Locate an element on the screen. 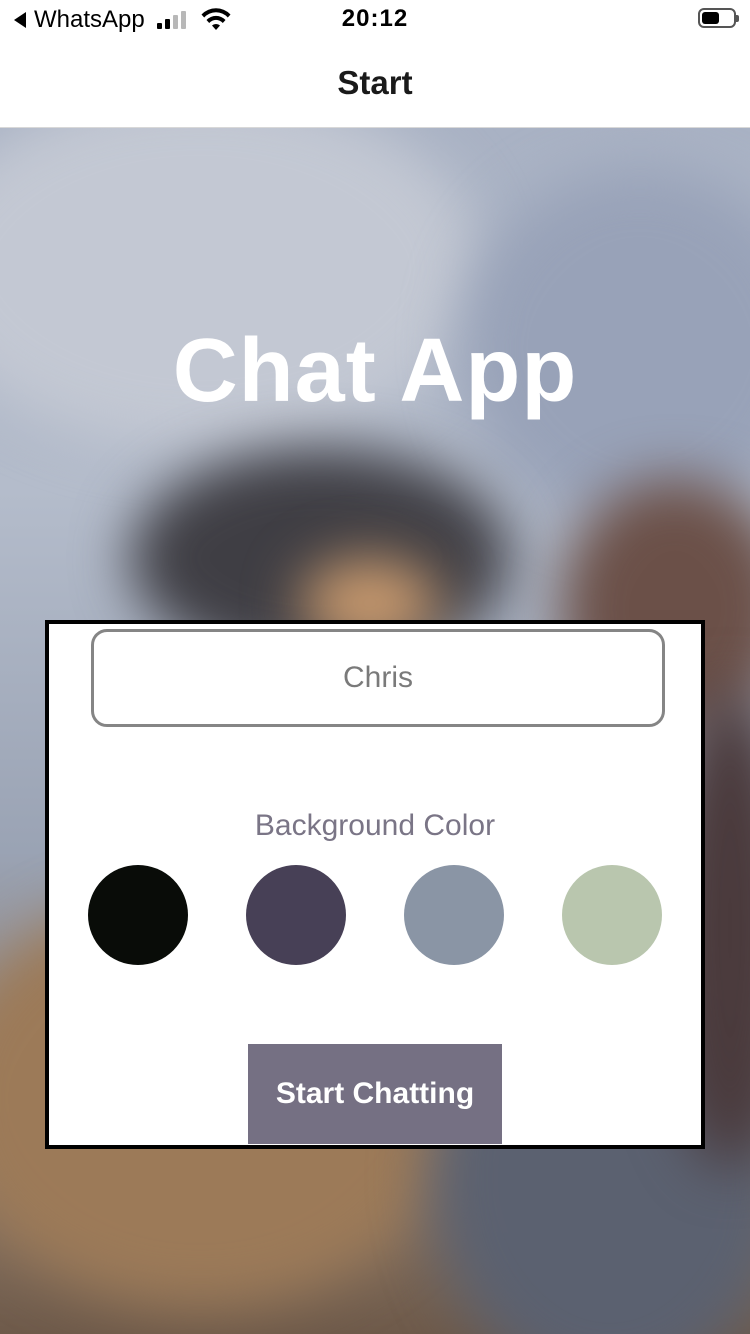  color-swatch-blue-gray is located at coordinates (454, 915).